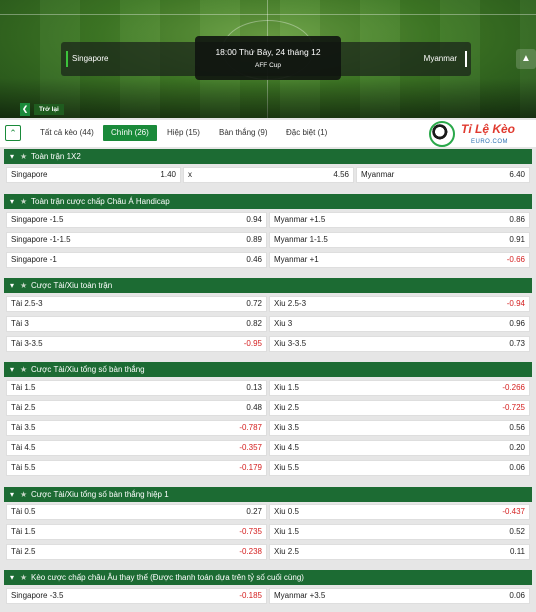 The width and height of the screenshot is (536, 612). What do you see at coordinates (254, 323) in the screenshot?
I see `odds-value: 0.82` at bounding box center [254, 323].